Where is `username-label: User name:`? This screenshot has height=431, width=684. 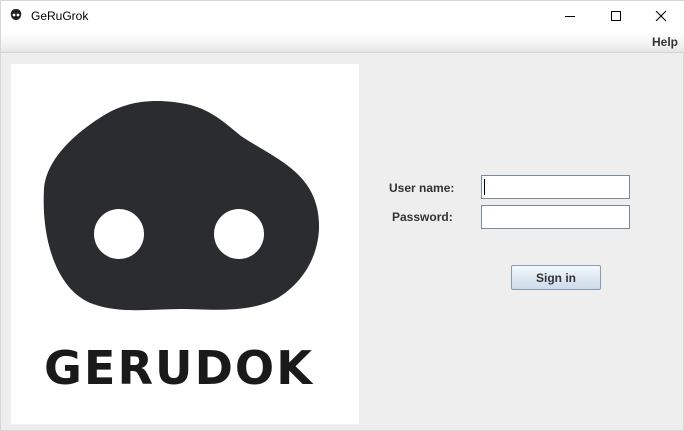 username-label: User name: is located at coordinates (422, 188).